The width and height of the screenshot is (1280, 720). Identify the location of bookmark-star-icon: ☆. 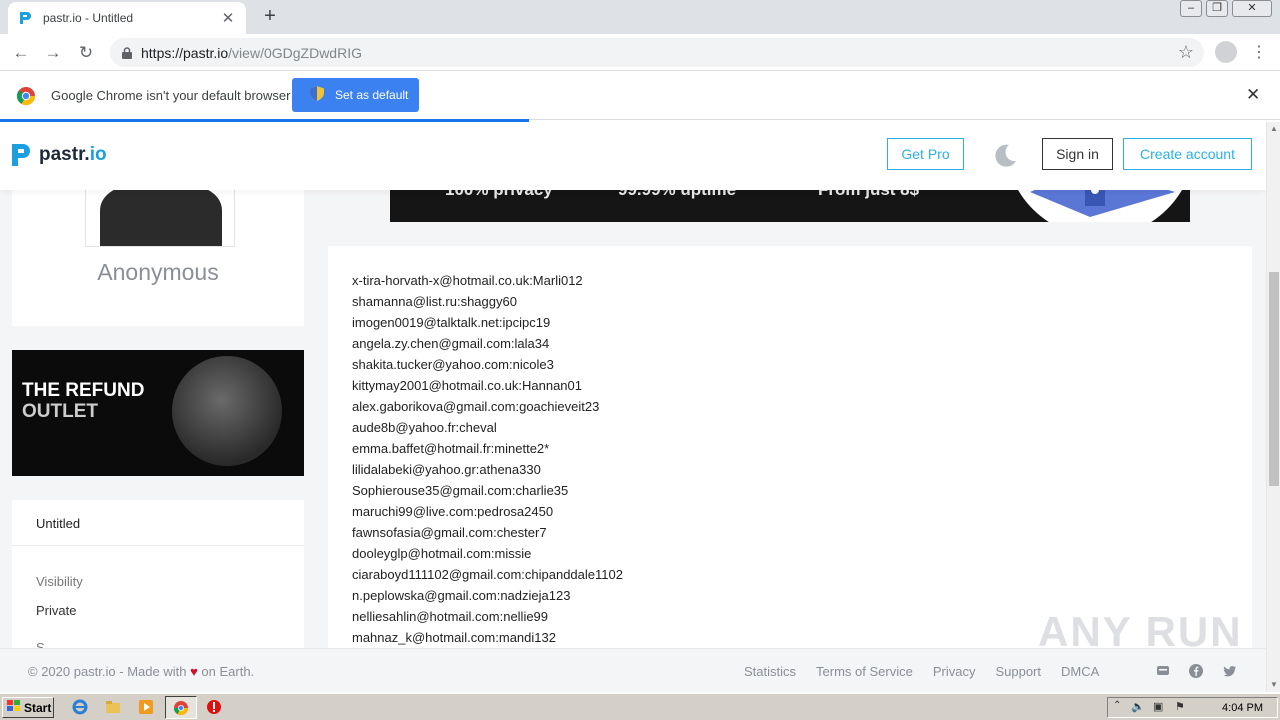
(1186, 52).